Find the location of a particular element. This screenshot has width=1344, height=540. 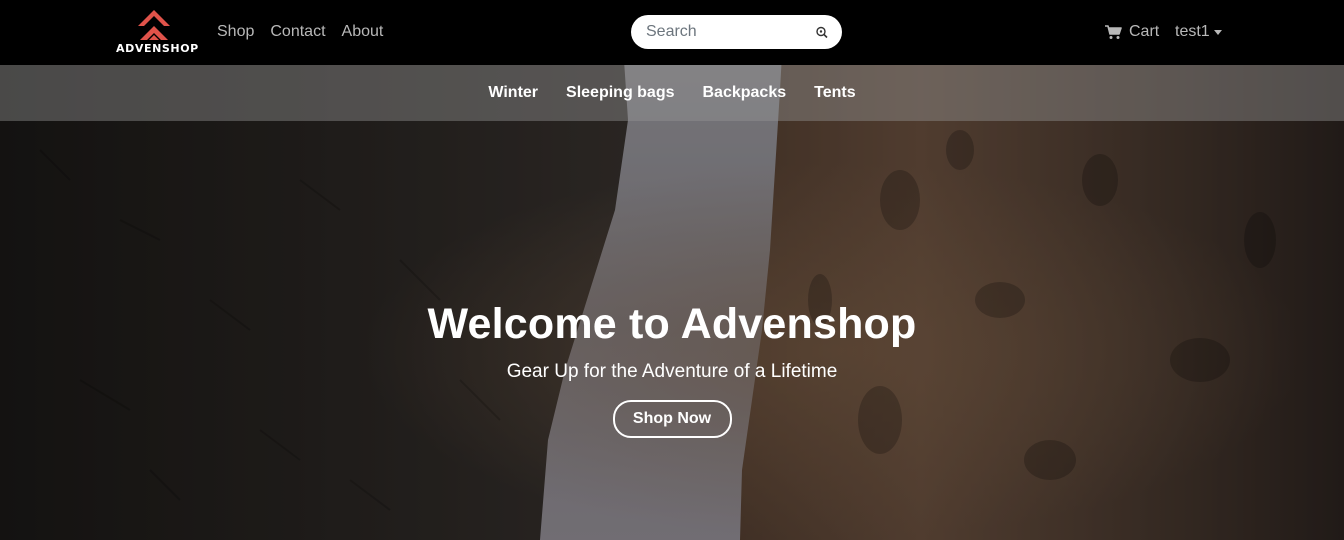

cart-label: Cart is located at coordinates (1144, 31).